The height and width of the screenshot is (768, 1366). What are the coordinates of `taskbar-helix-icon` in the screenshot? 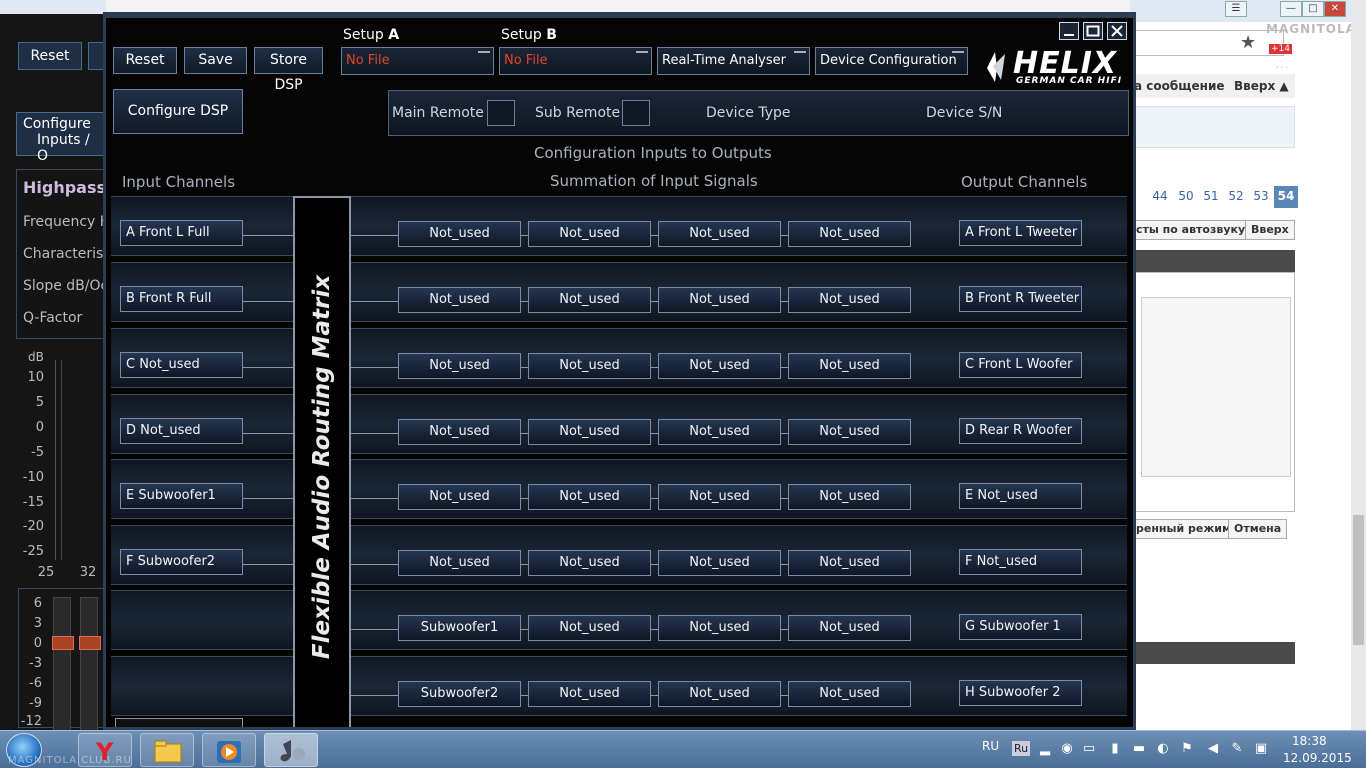 It's located at (291, 750).